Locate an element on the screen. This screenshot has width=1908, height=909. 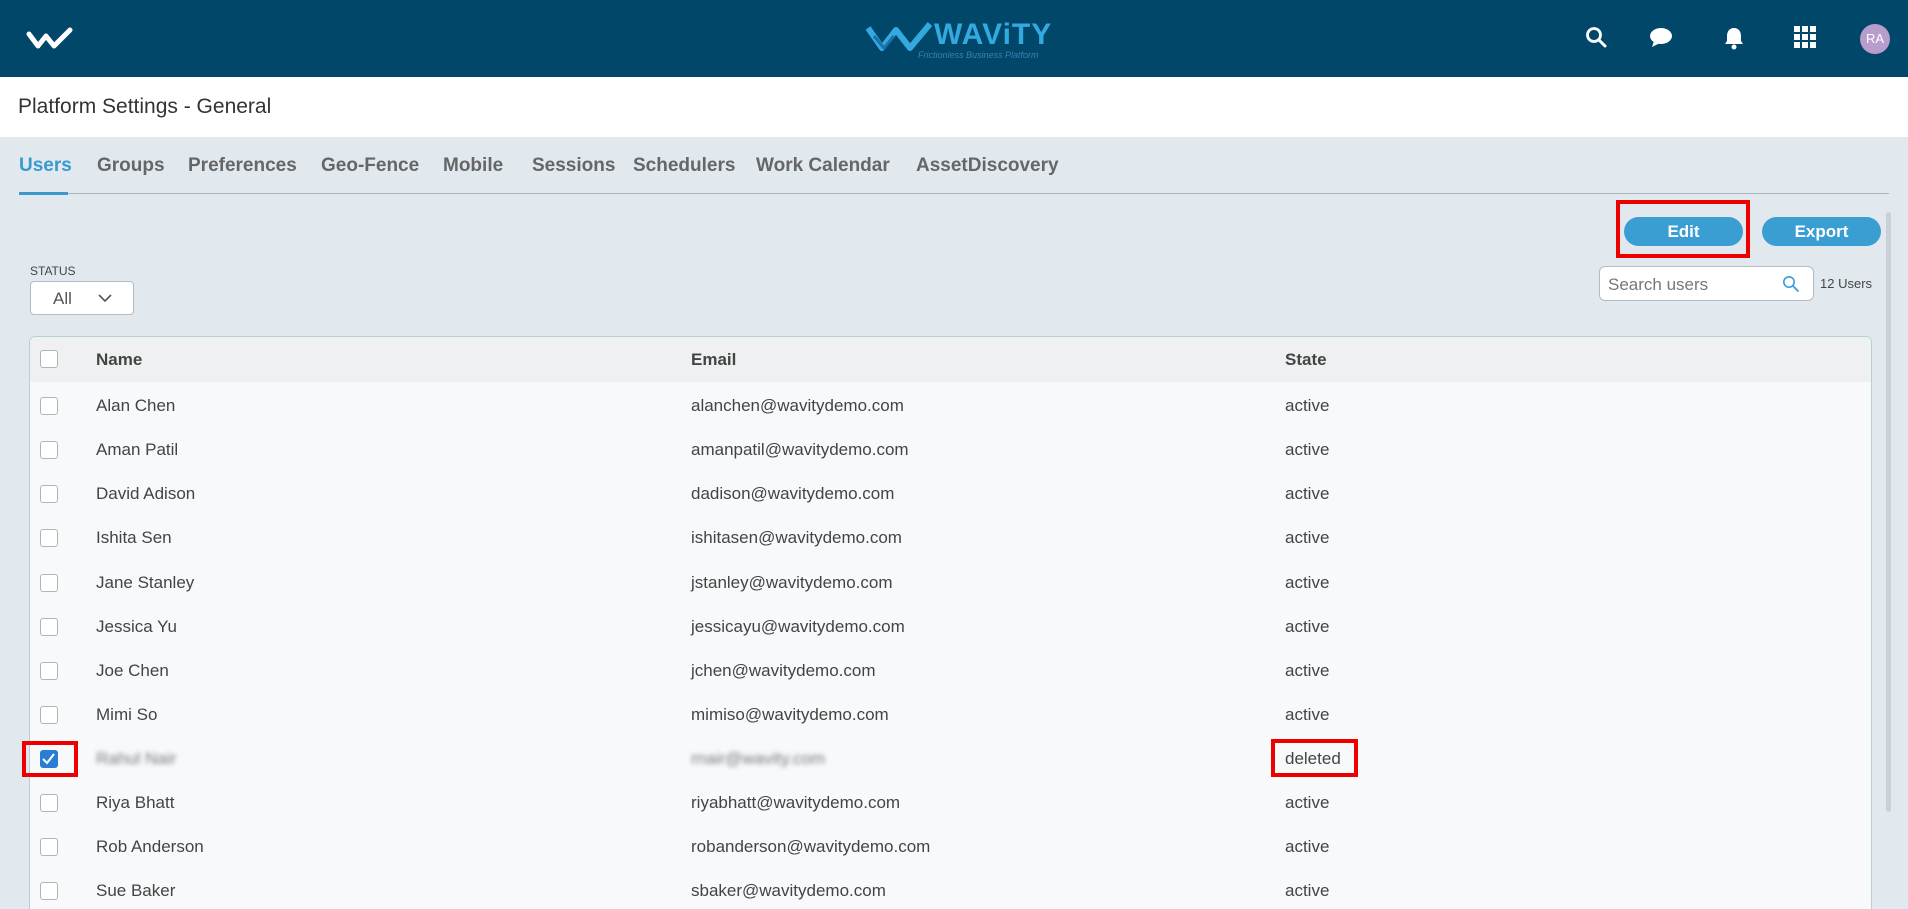
table-row: Riya Bhatt riyabhatt@wavitydemo.com active is located at coordinates (950, 804).